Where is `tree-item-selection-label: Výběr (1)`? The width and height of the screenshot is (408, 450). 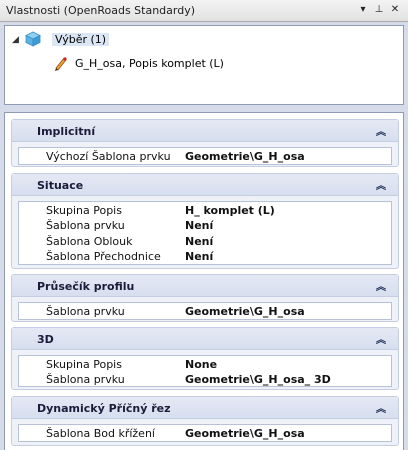 tree-item-selection-label: Výběr (1) is located at coordinates (81, 39).